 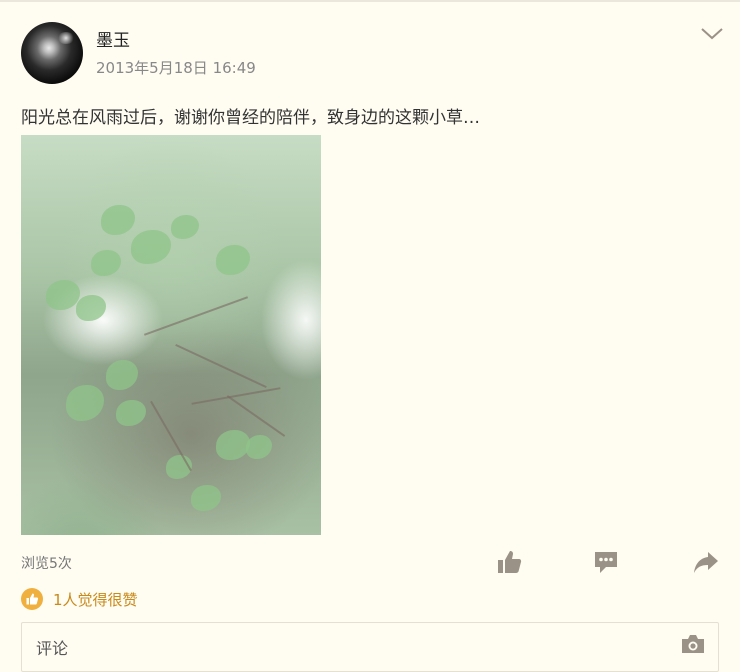 What do you see at coordinates (370, 1) in the screenshot?
I see `top-divider` at bounding box center [370, 1].